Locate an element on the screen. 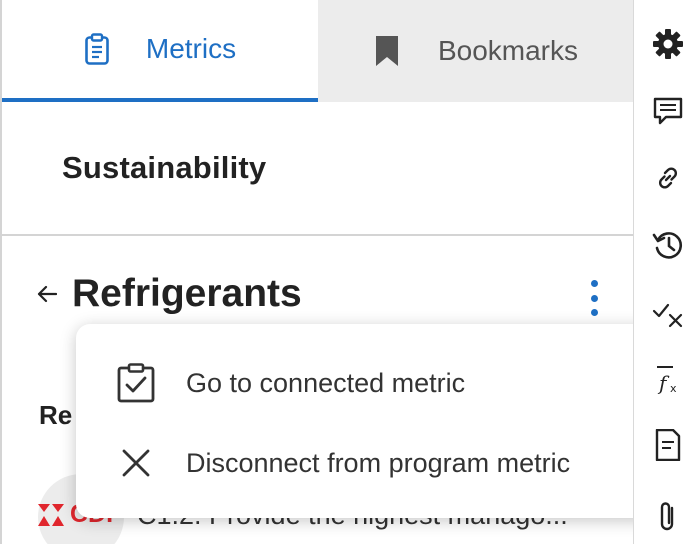 The image size is (700, 544). back-arrow-icon is located at coordinates (47, 294).